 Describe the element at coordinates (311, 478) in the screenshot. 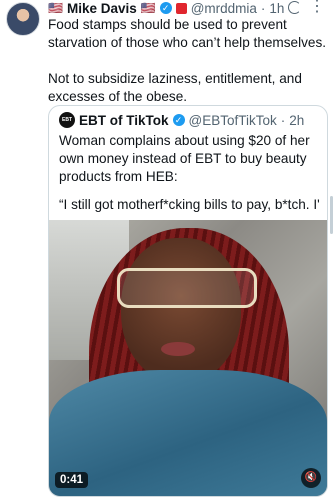

I see `speaker-muted-icon: 🔇` at that location.